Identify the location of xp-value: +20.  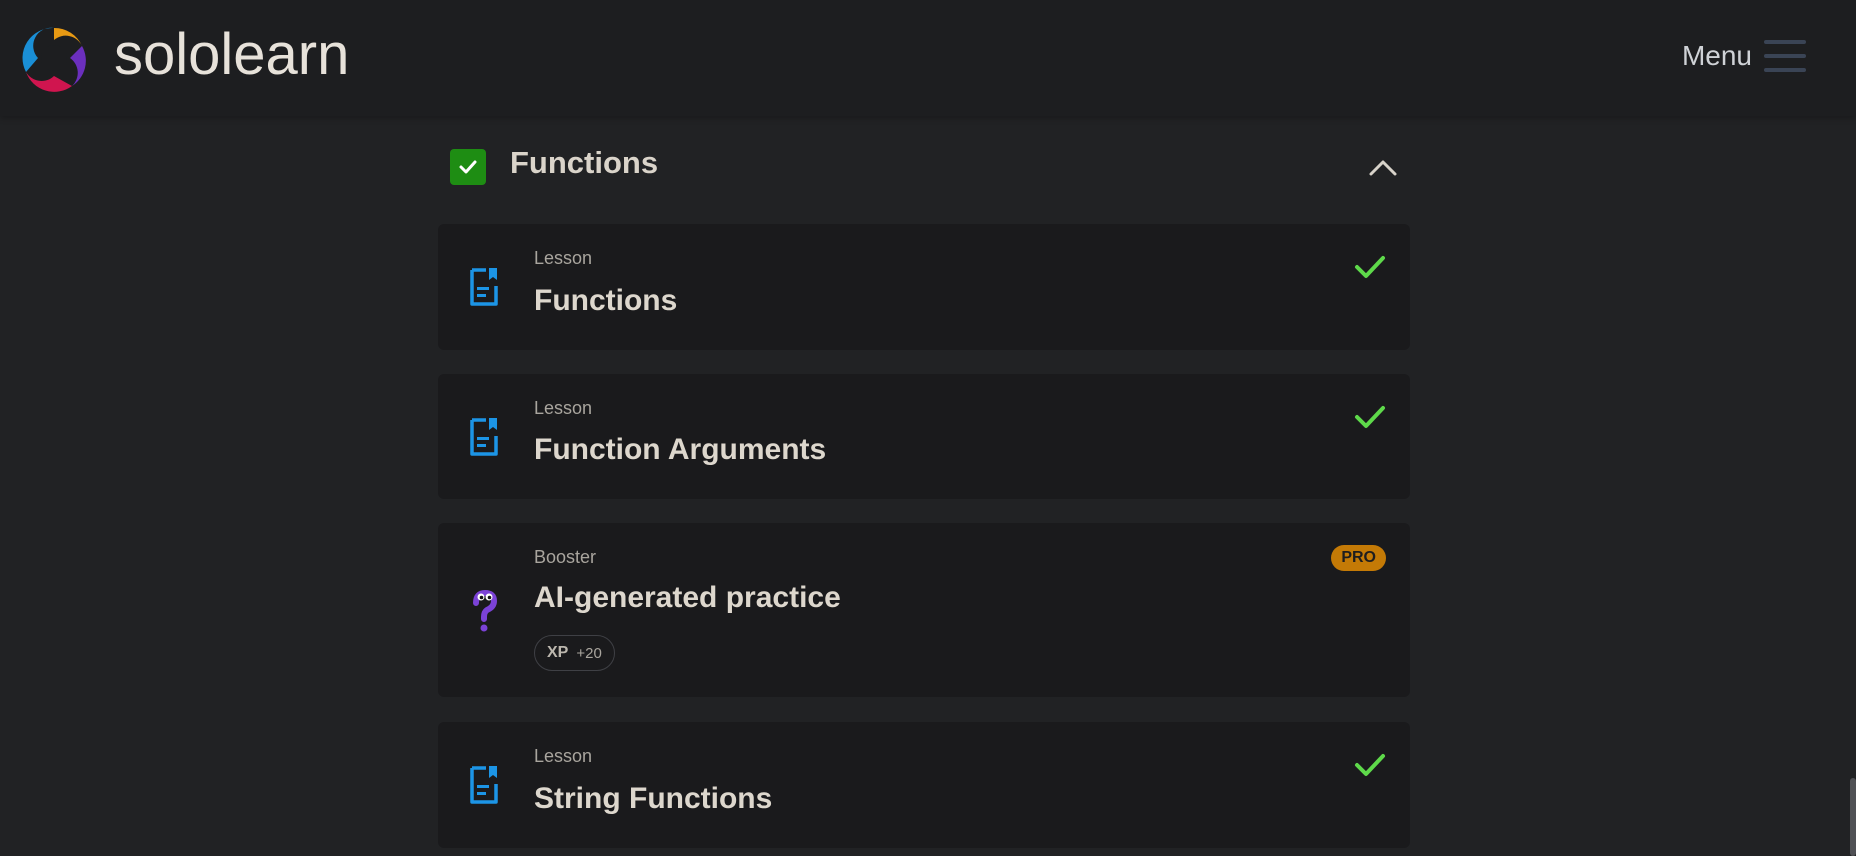
(589, 653).